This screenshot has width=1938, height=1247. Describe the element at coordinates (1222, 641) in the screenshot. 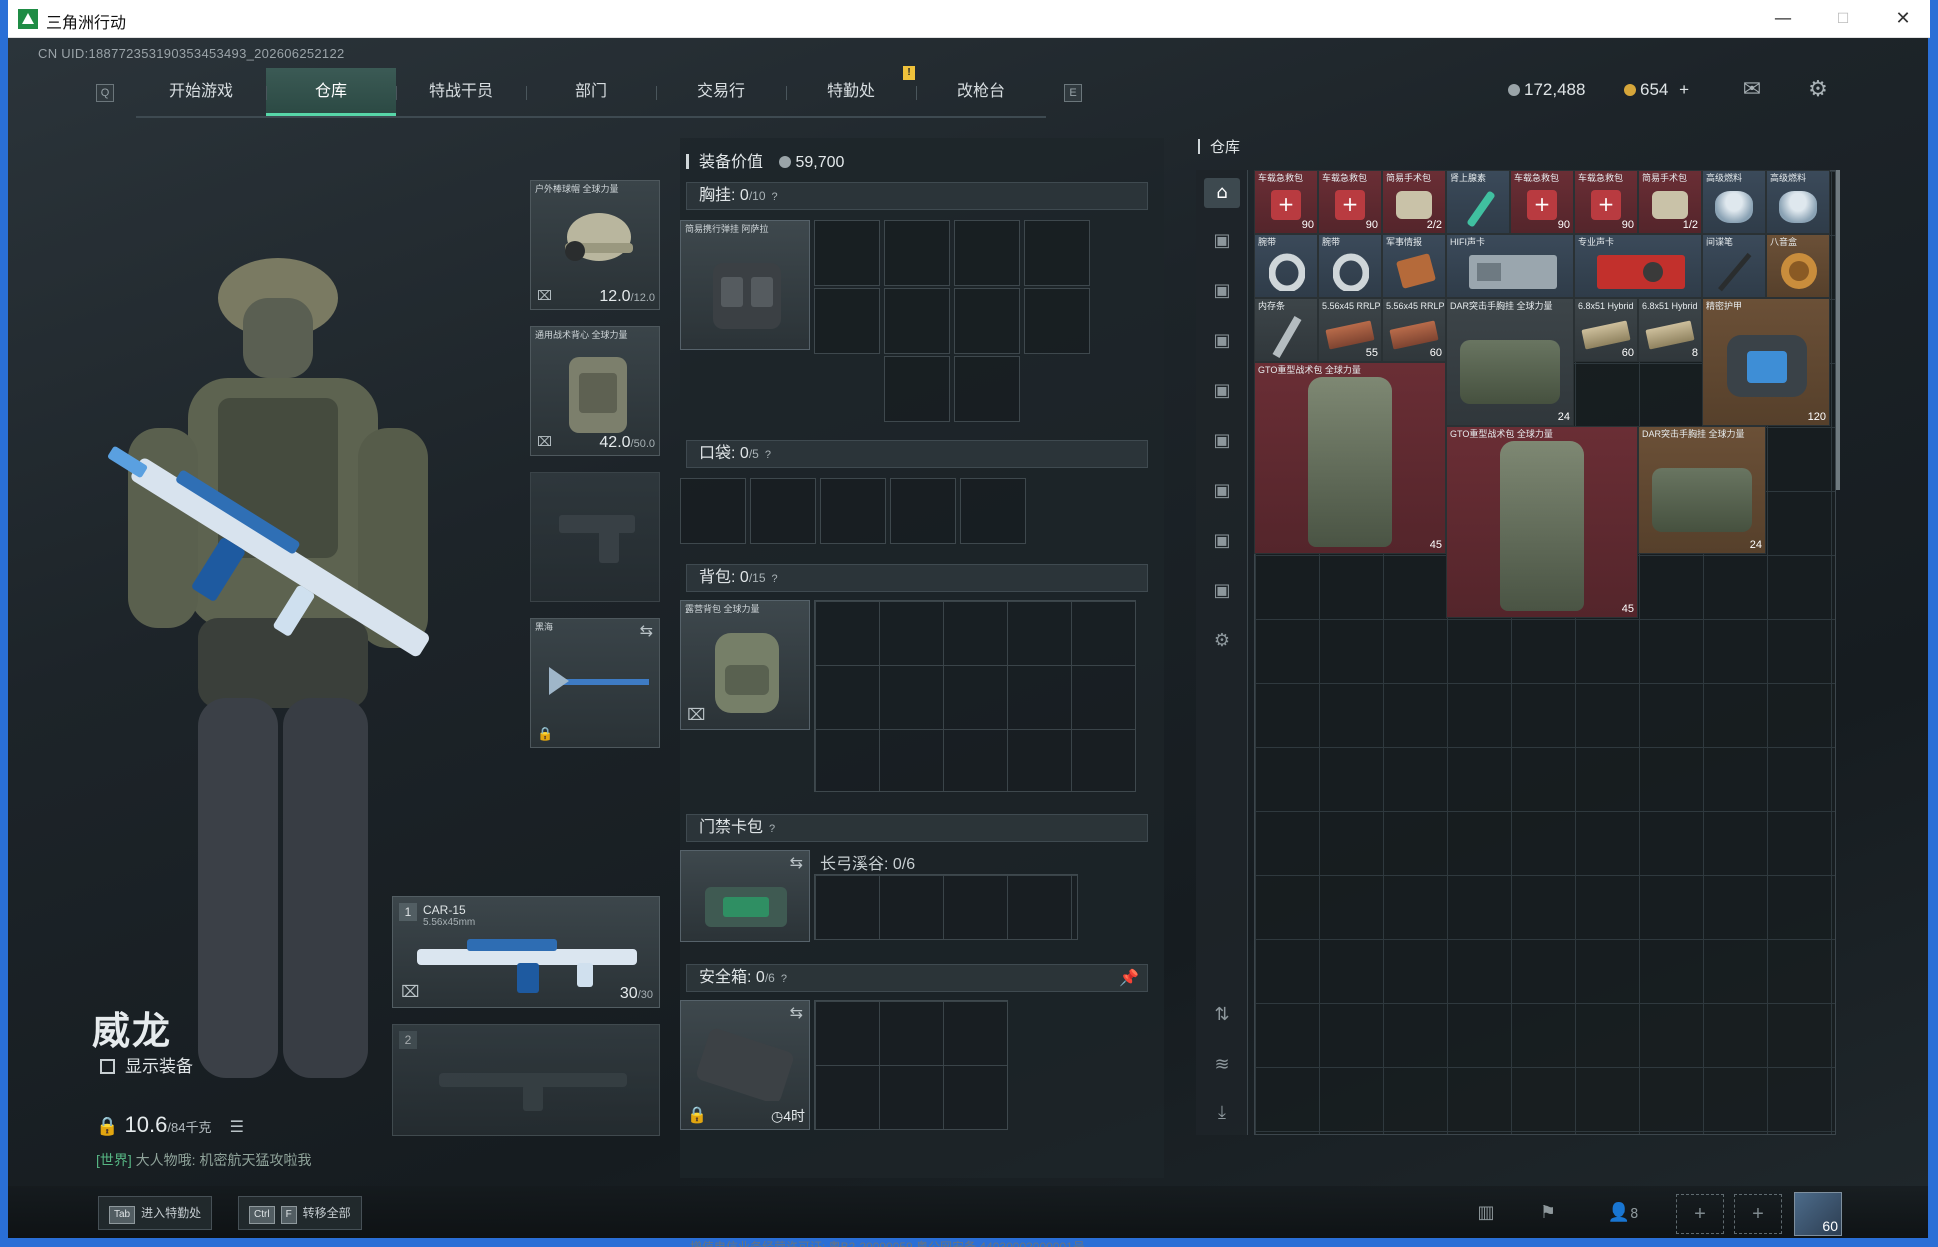

I see `settings-tab-icon: ⚙` at that location.